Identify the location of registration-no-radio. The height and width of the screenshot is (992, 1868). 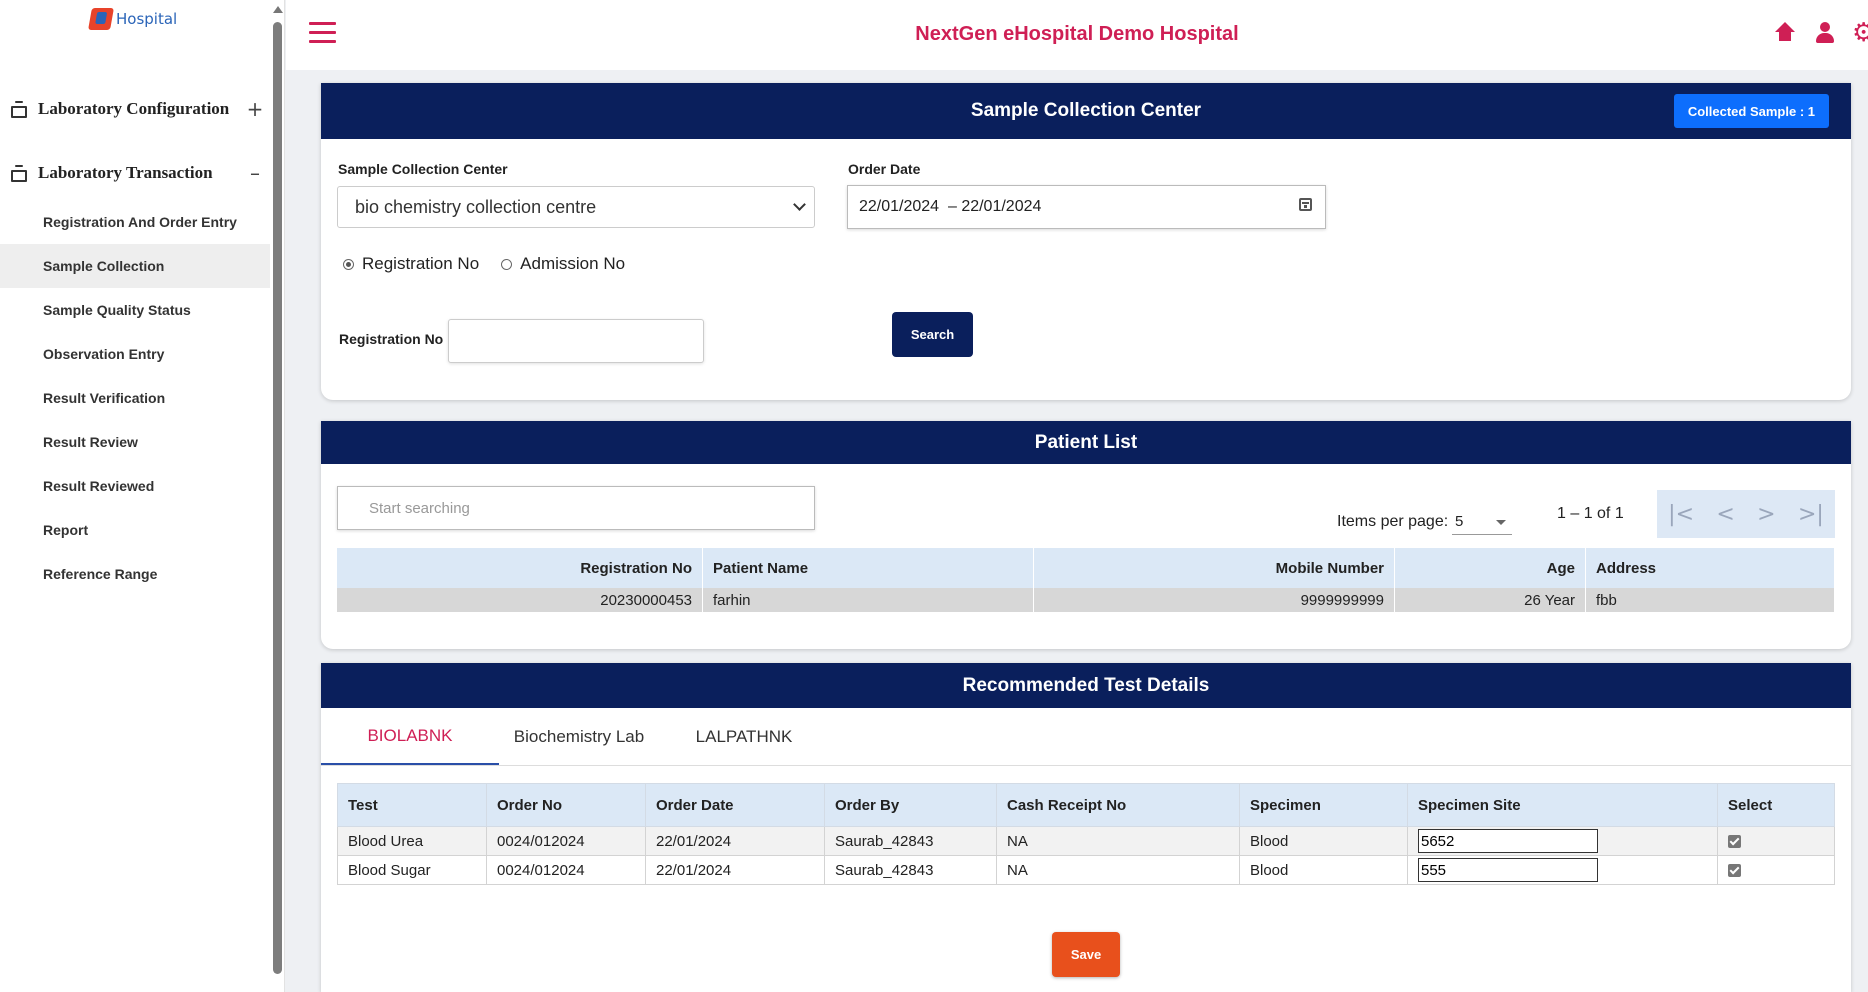
(348, 264).